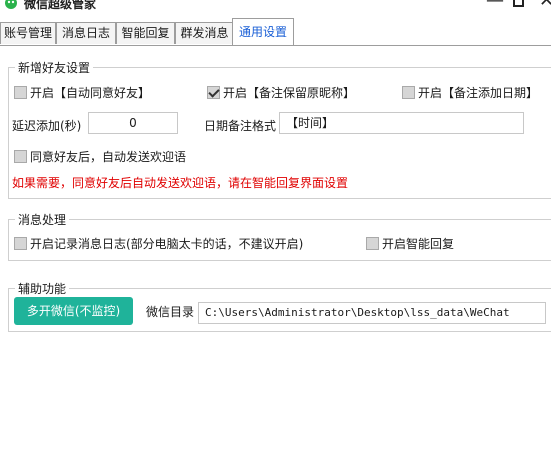  I want to click on tab-bar: 账号管理 消息日志 智能回复 群发消息 通用设置, so click(275, 32).